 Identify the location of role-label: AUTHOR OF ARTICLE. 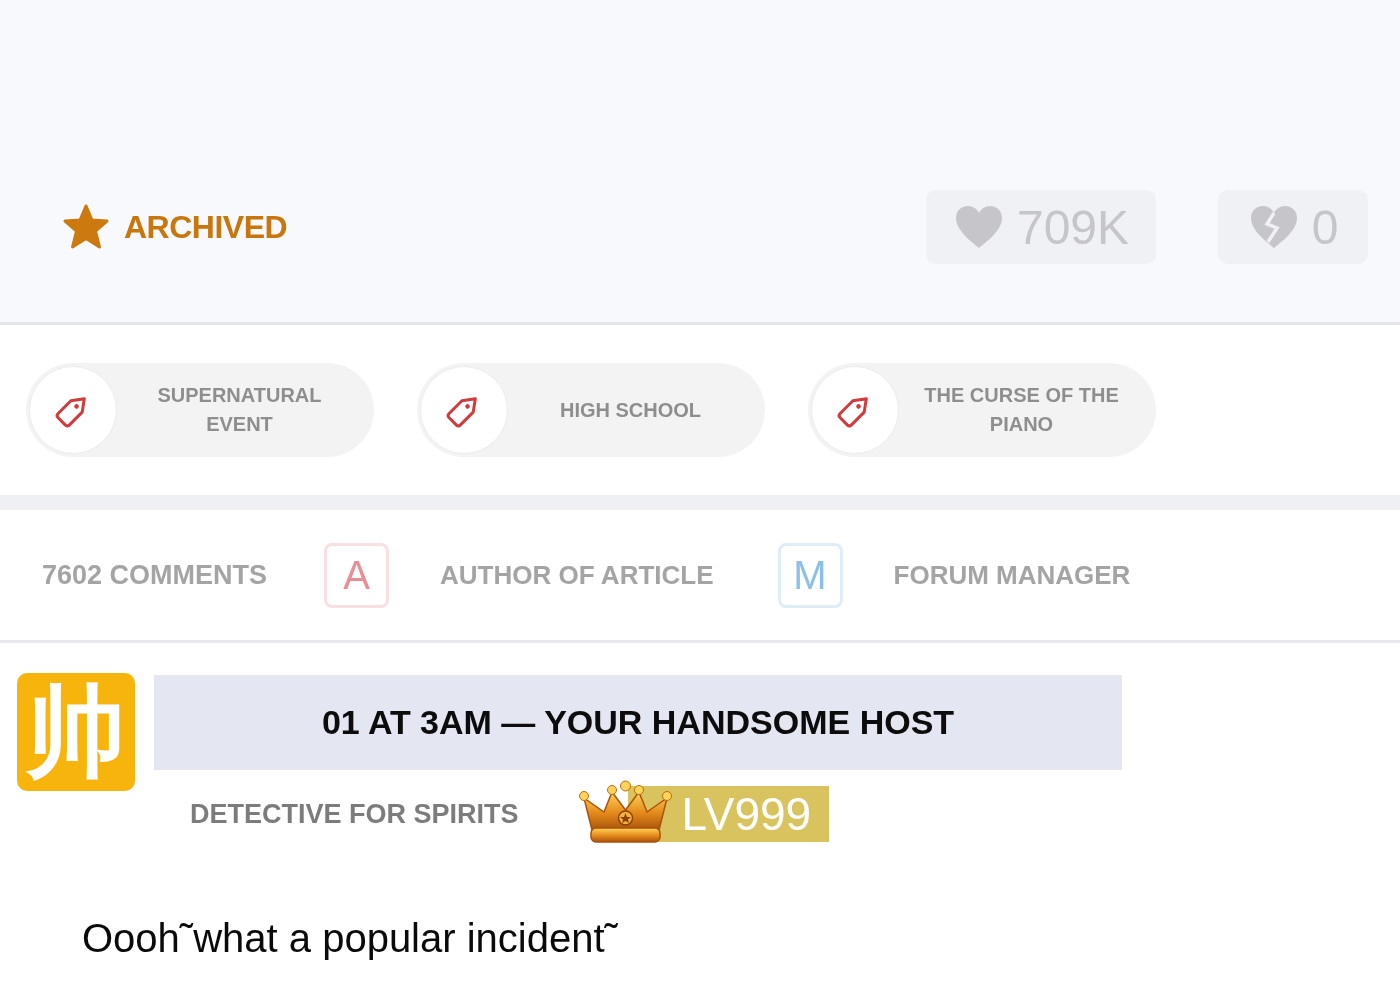
(577, 575).